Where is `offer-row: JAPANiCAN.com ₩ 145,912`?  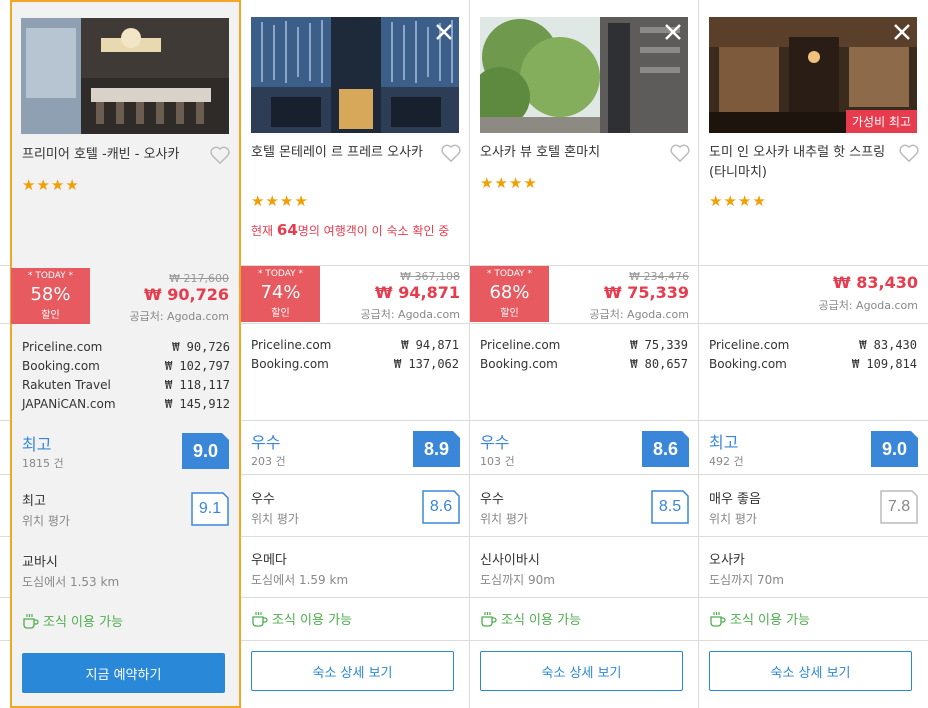 offer-row: JAPANiCAN.com ₩ 145,912 is located at coordinates (126, 404).